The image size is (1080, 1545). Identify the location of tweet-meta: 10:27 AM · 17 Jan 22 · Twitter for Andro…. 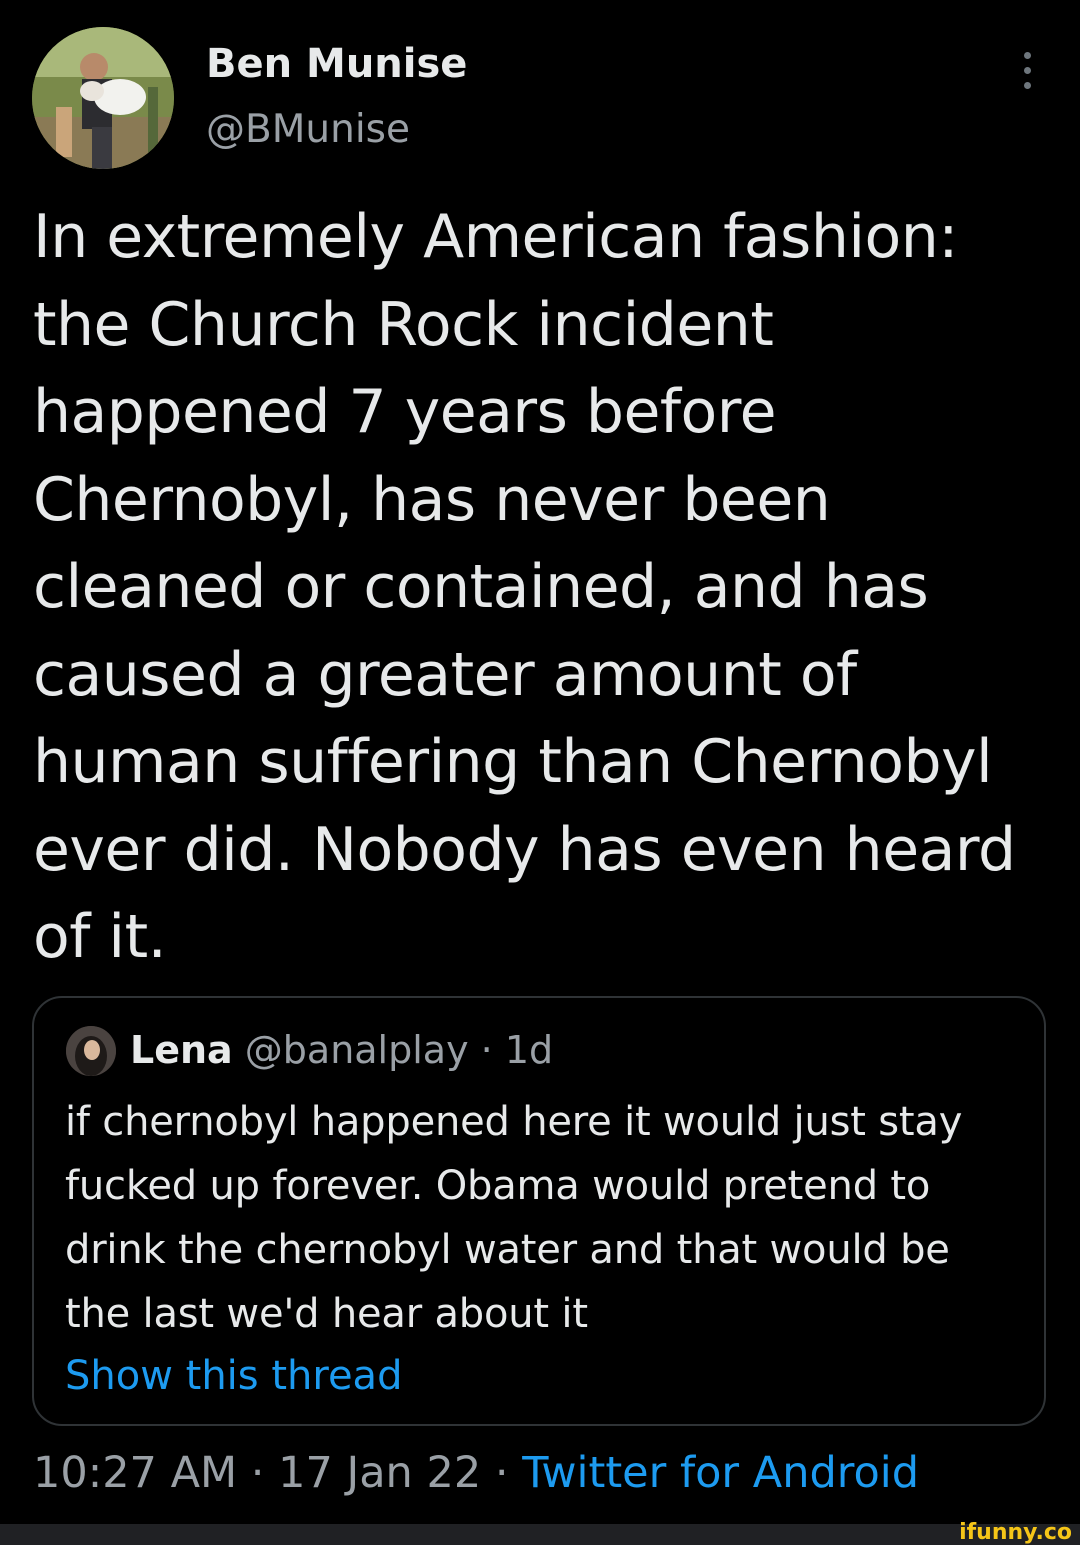
(476, 1473).